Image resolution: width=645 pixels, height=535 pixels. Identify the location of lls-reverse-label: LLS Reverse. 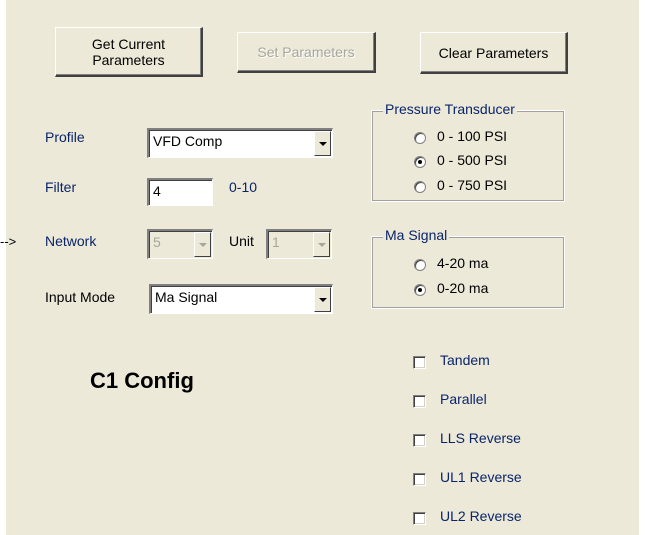
(480, 438).